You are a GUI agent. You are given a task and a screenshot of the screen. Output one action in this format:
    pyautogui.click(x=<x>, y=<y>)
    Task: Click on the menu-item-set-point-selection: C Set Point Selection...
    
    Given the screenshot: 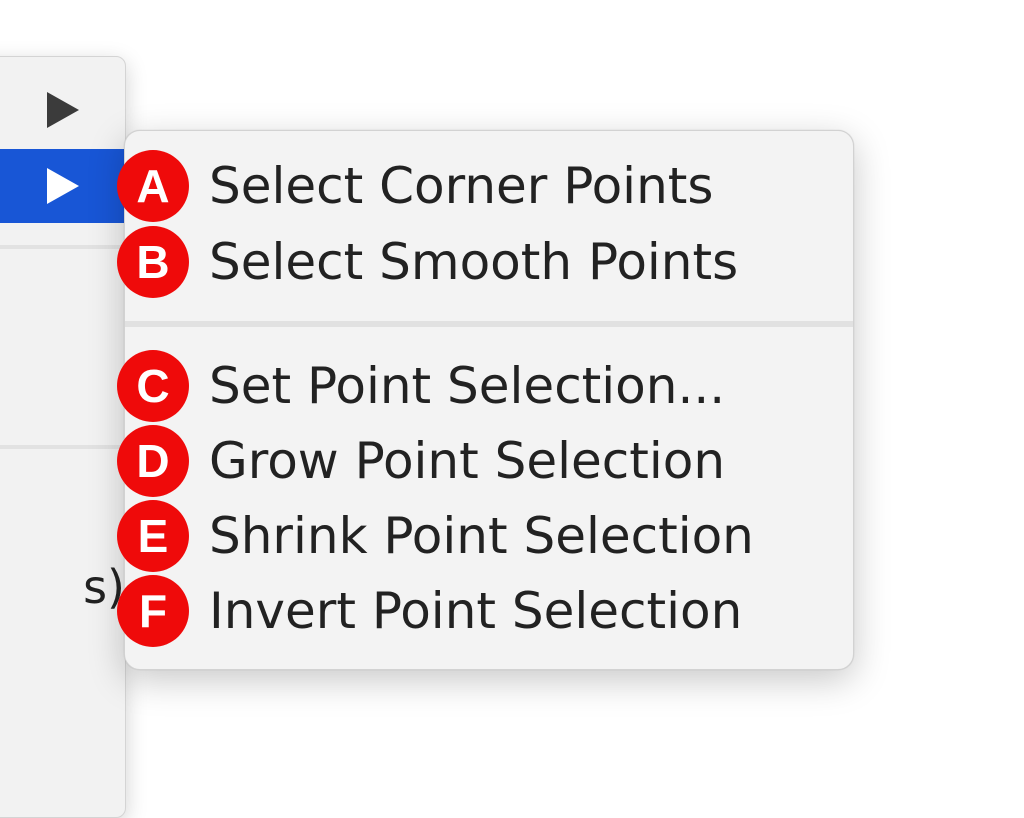 What is the action you would take?
    pyautogui.click(x=485, y=386)
    